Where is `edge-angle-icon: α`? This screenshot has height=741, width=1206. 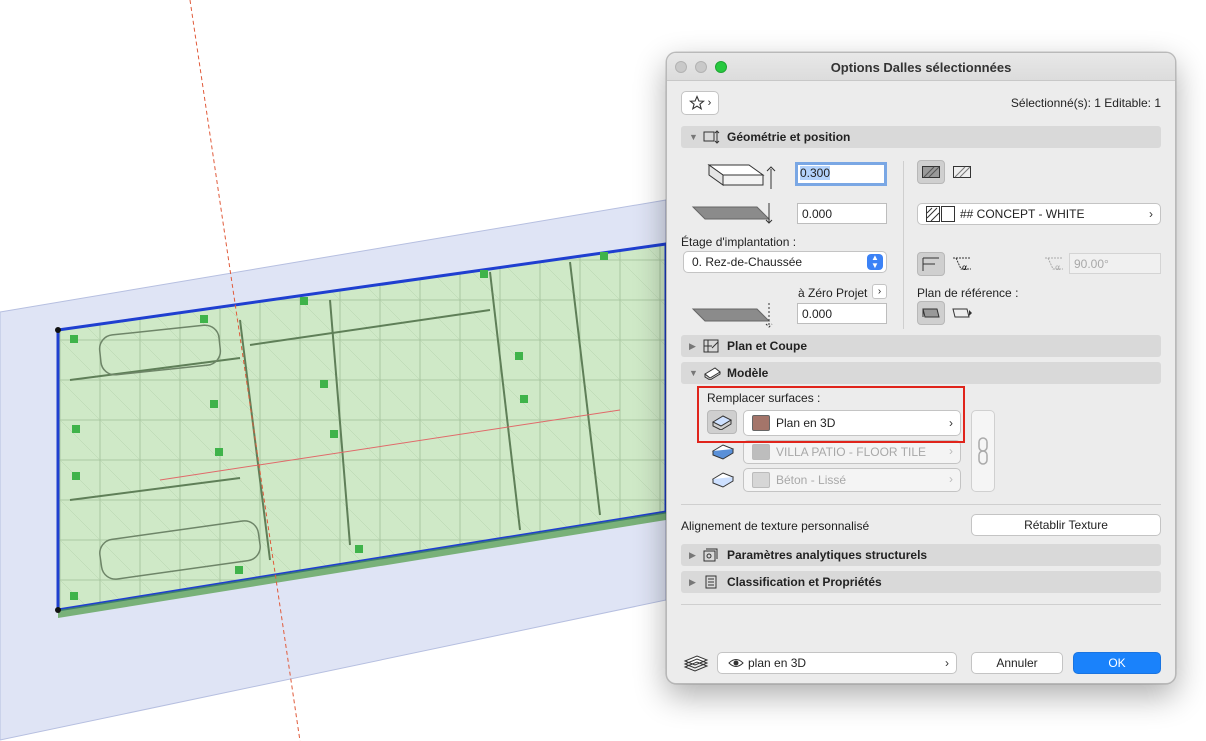 edge-angle-icon: α is located at coordinates (962, 264).